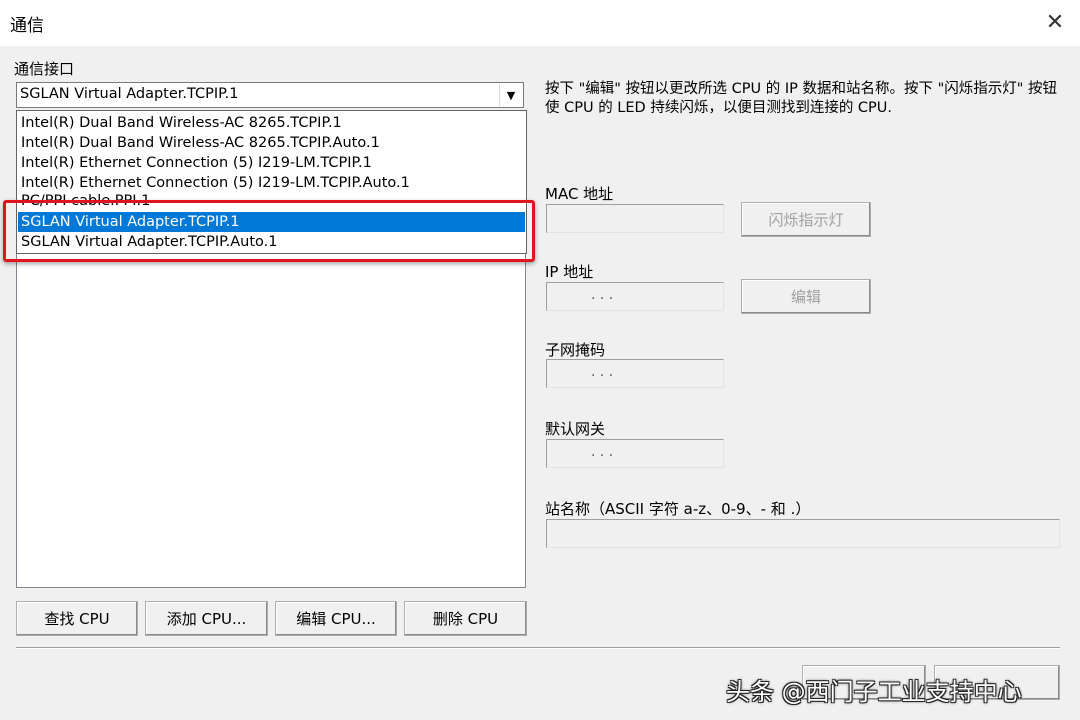 This screenshot has width=1080, height=720. I want to click on footer-divider, so click(538, 648).